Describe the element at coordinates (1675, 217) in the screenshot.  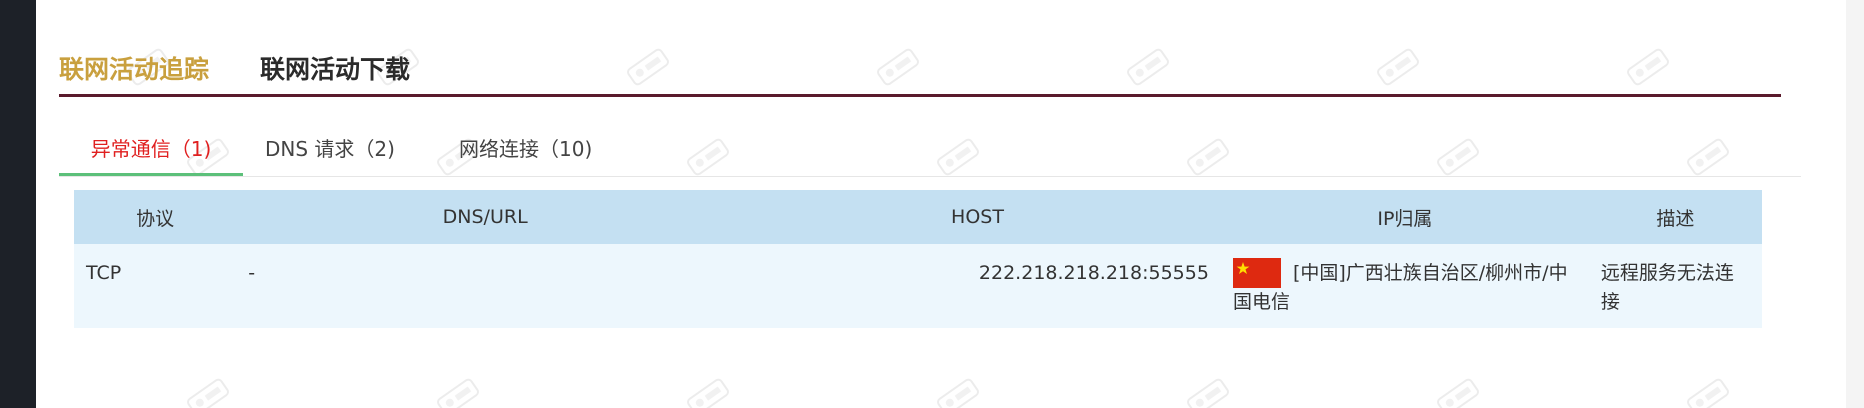
I see `column-header-description: 描述` at that location.